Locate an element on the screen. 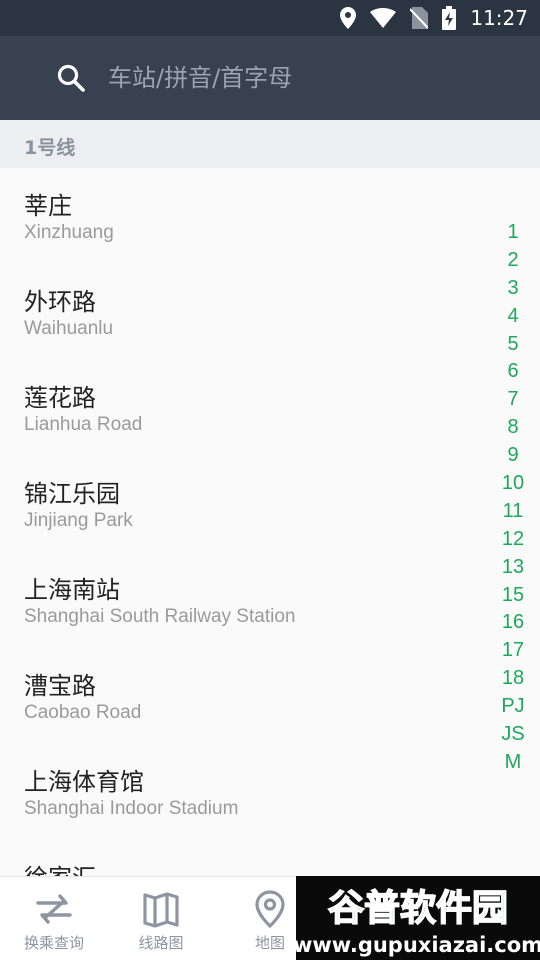 The image size is (540, 960). station-name-cn: 锦江乐园 is located at coordinates (72, 494).